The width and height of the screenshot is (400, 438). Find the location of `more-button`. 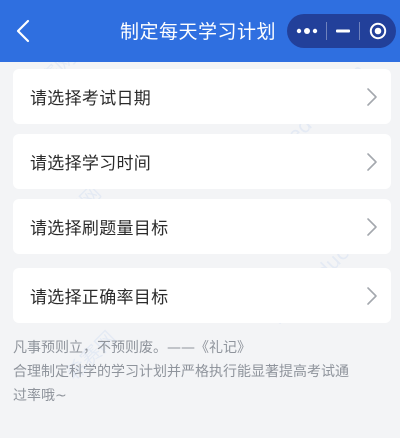

more-button is located at coordinates (306, 31).